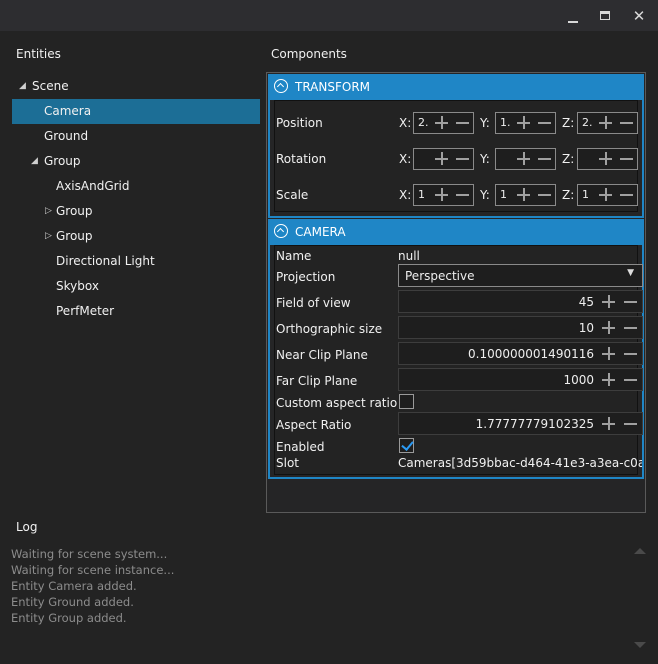  I want to click on tree-item-label: Camera, so click(68, 111).